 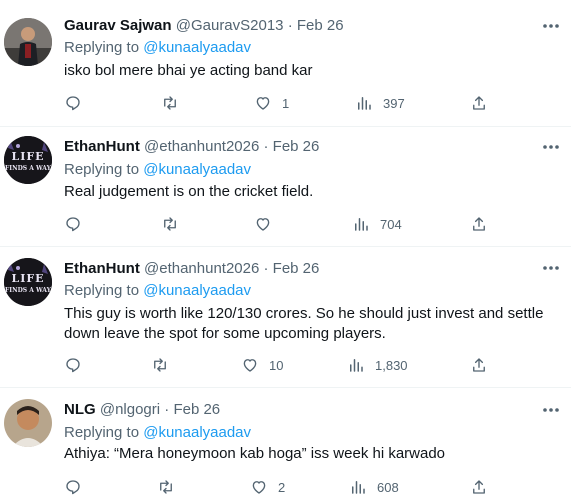 What do you see at coordinates (377, 224) in the screenshot?
I see `views-button: 704` at bounding box center [377, 224].